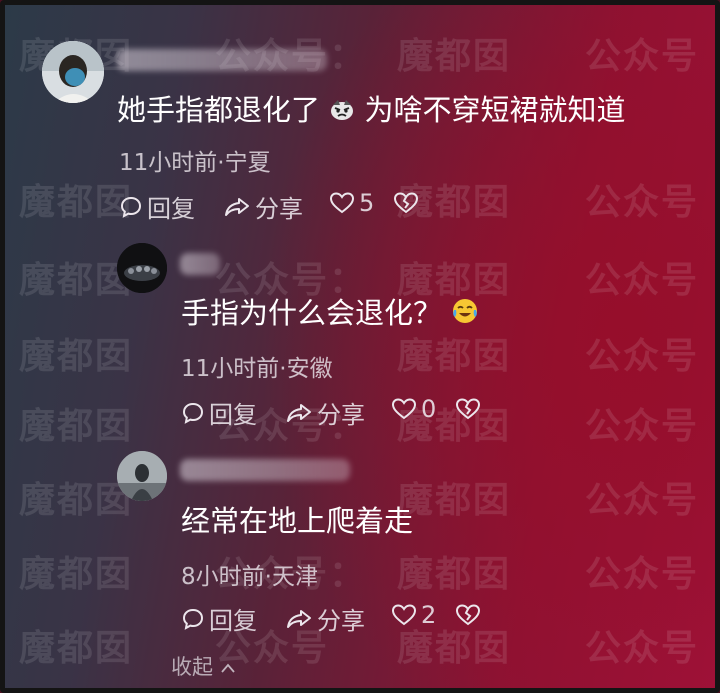  I want to click on chevron-up-icon, so click(228, 667).